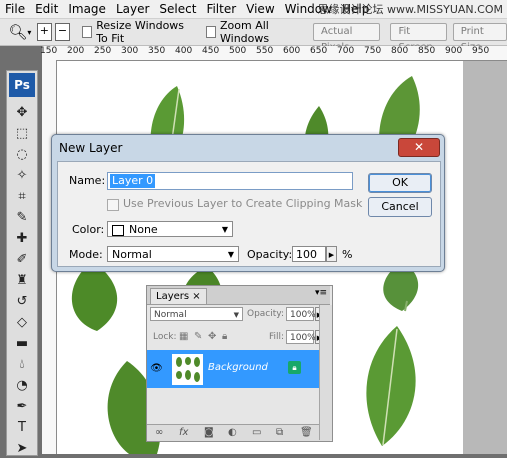 The image size is (507, 458). What do you see at coordinates (22, 427) in the screenshot?
I see `type-tool-icon: T` at bounding box center [22, 427].